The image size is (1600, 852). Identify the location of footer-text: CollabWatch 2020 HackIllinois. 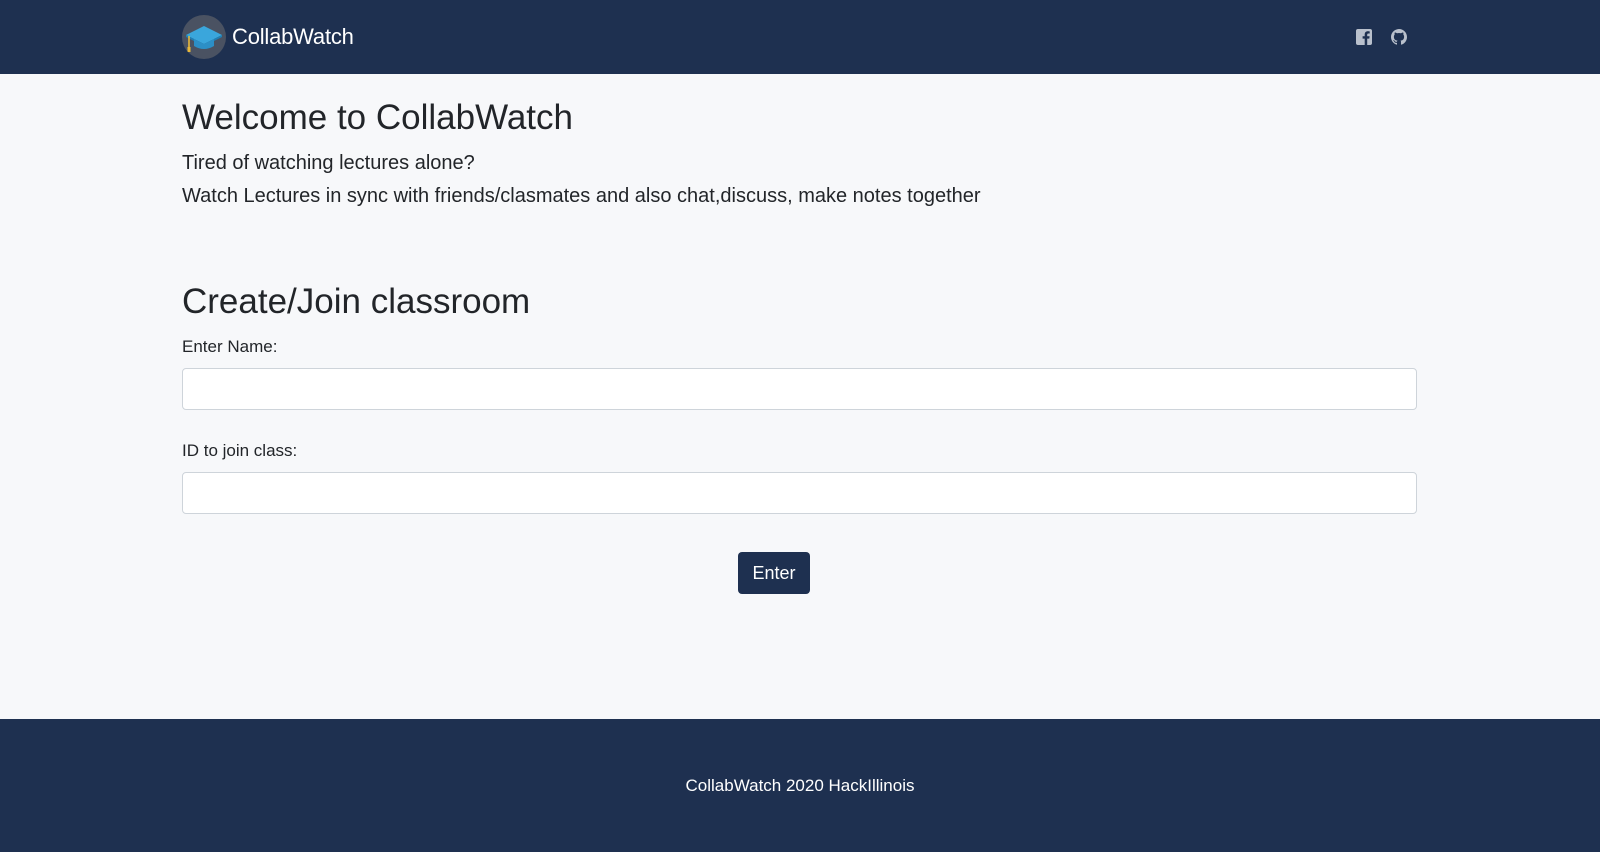
(800, 785).